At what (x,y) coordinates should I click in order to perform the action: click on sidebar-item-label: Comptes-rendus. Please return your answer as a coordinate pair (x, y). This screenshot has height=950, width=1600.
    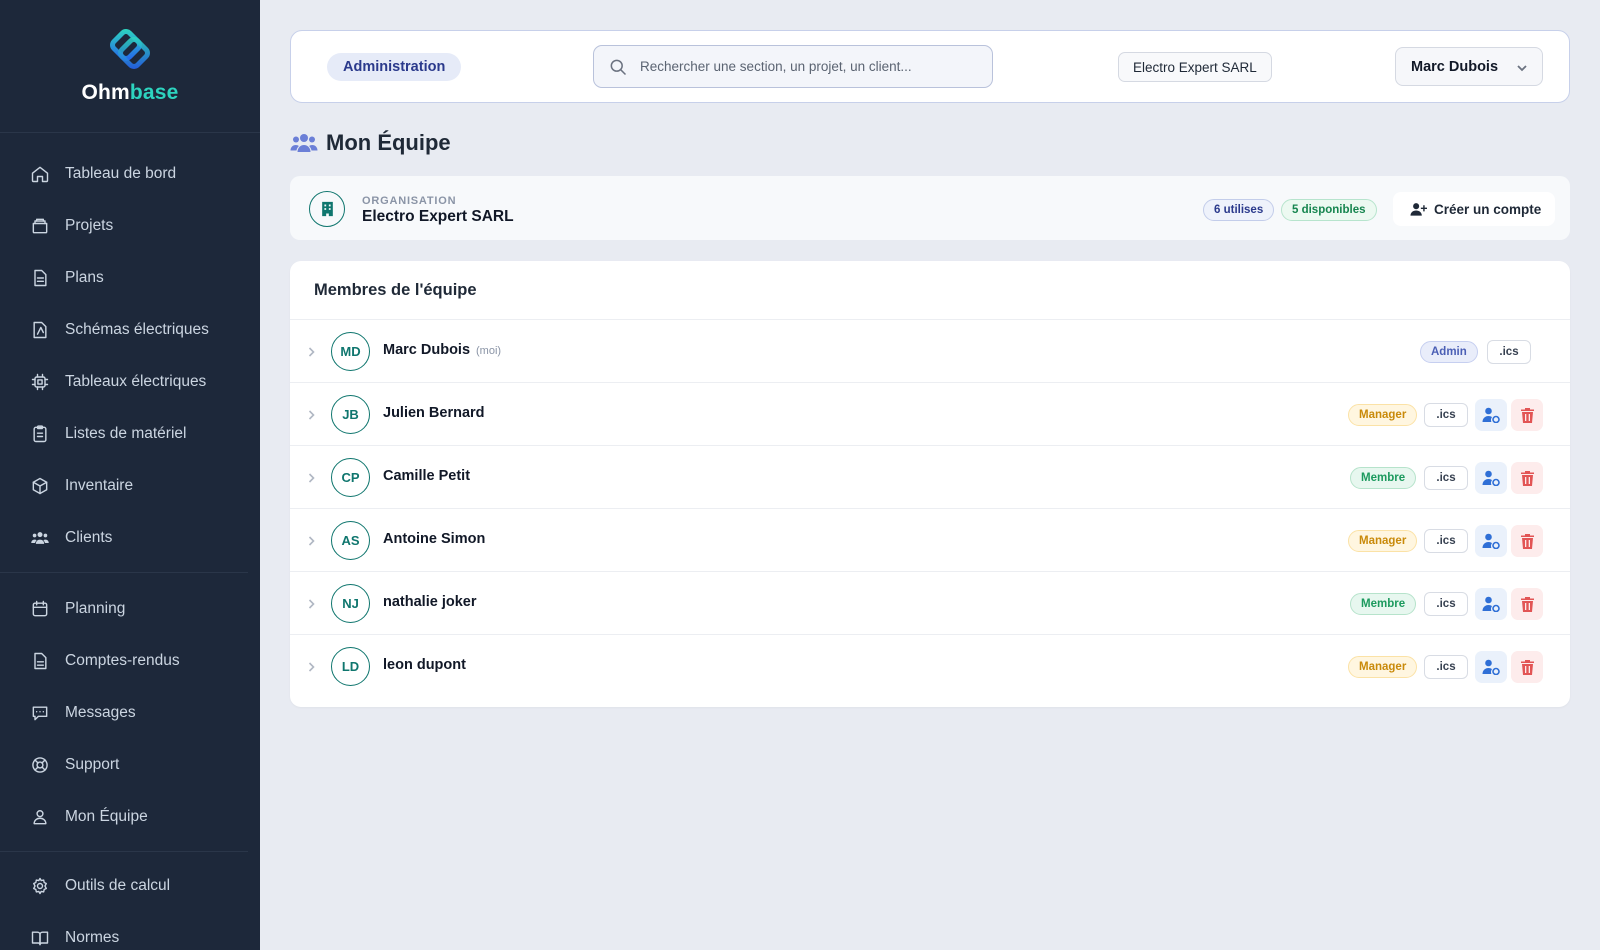
    Looking at the image, I should click on (122, 660).